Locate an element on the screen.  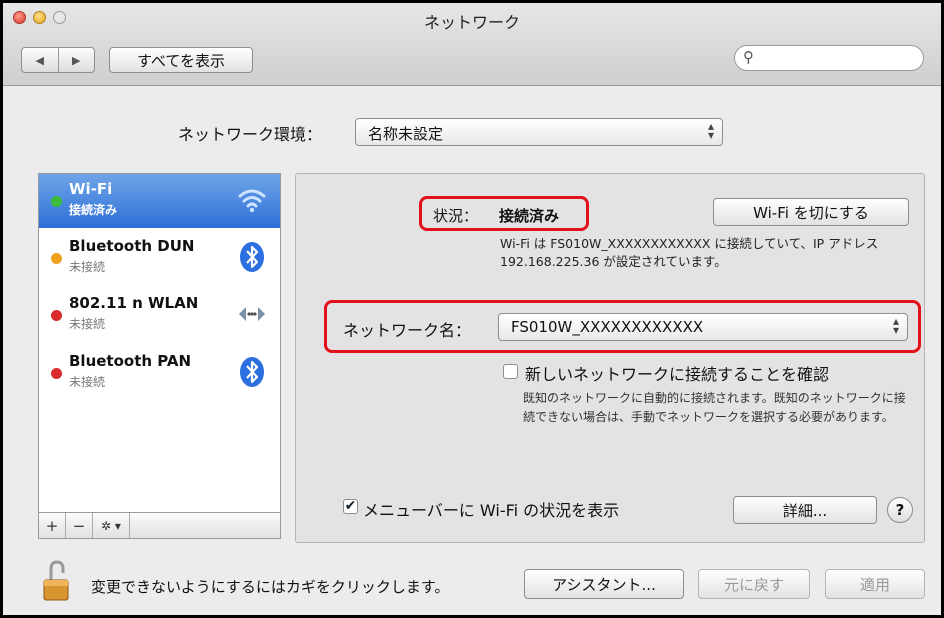
window-toolbar: ネットワーク ◀ ▶ すべてを表示 ⚲ is located at coordinates (472, 44).